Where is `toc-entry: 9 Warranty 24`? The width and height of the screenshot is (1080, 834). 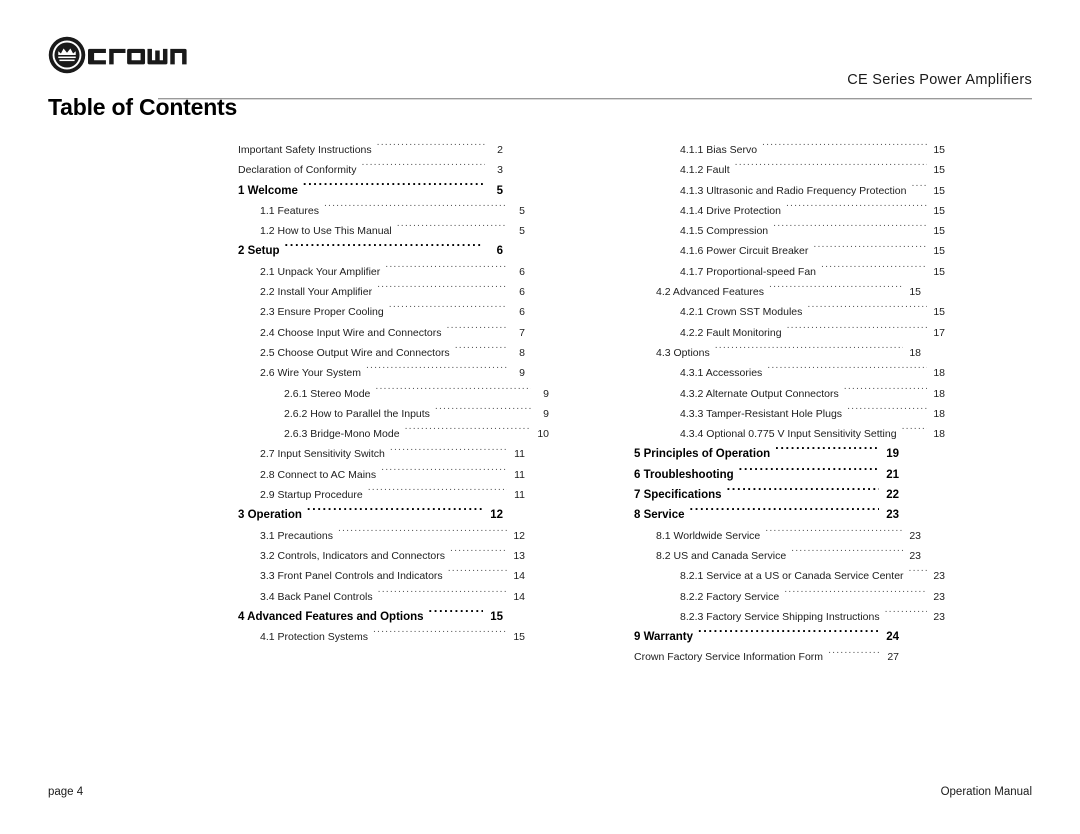
toc-entry: 9 Warranty 24 is located at coordinates (766, 637).